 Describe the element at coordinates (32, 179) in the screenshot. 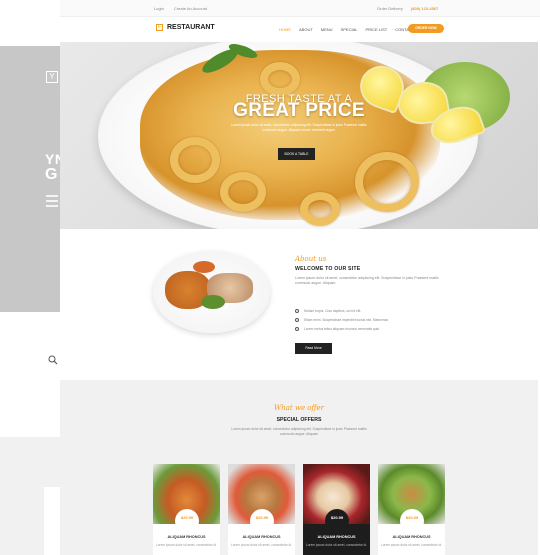

I see `background-slide: Y YN G` at that location.